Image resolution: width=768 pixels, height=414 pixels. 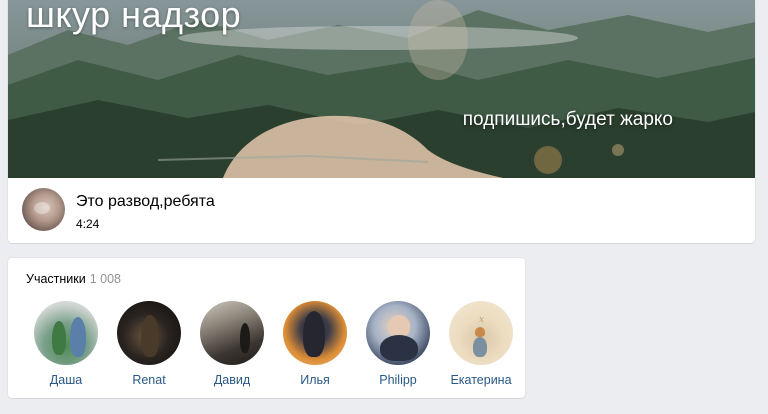 What do you see at coordinates (134, 17) in the screenshot?
I see `group-title: шкур надзор` at bounding box center [134, 17].